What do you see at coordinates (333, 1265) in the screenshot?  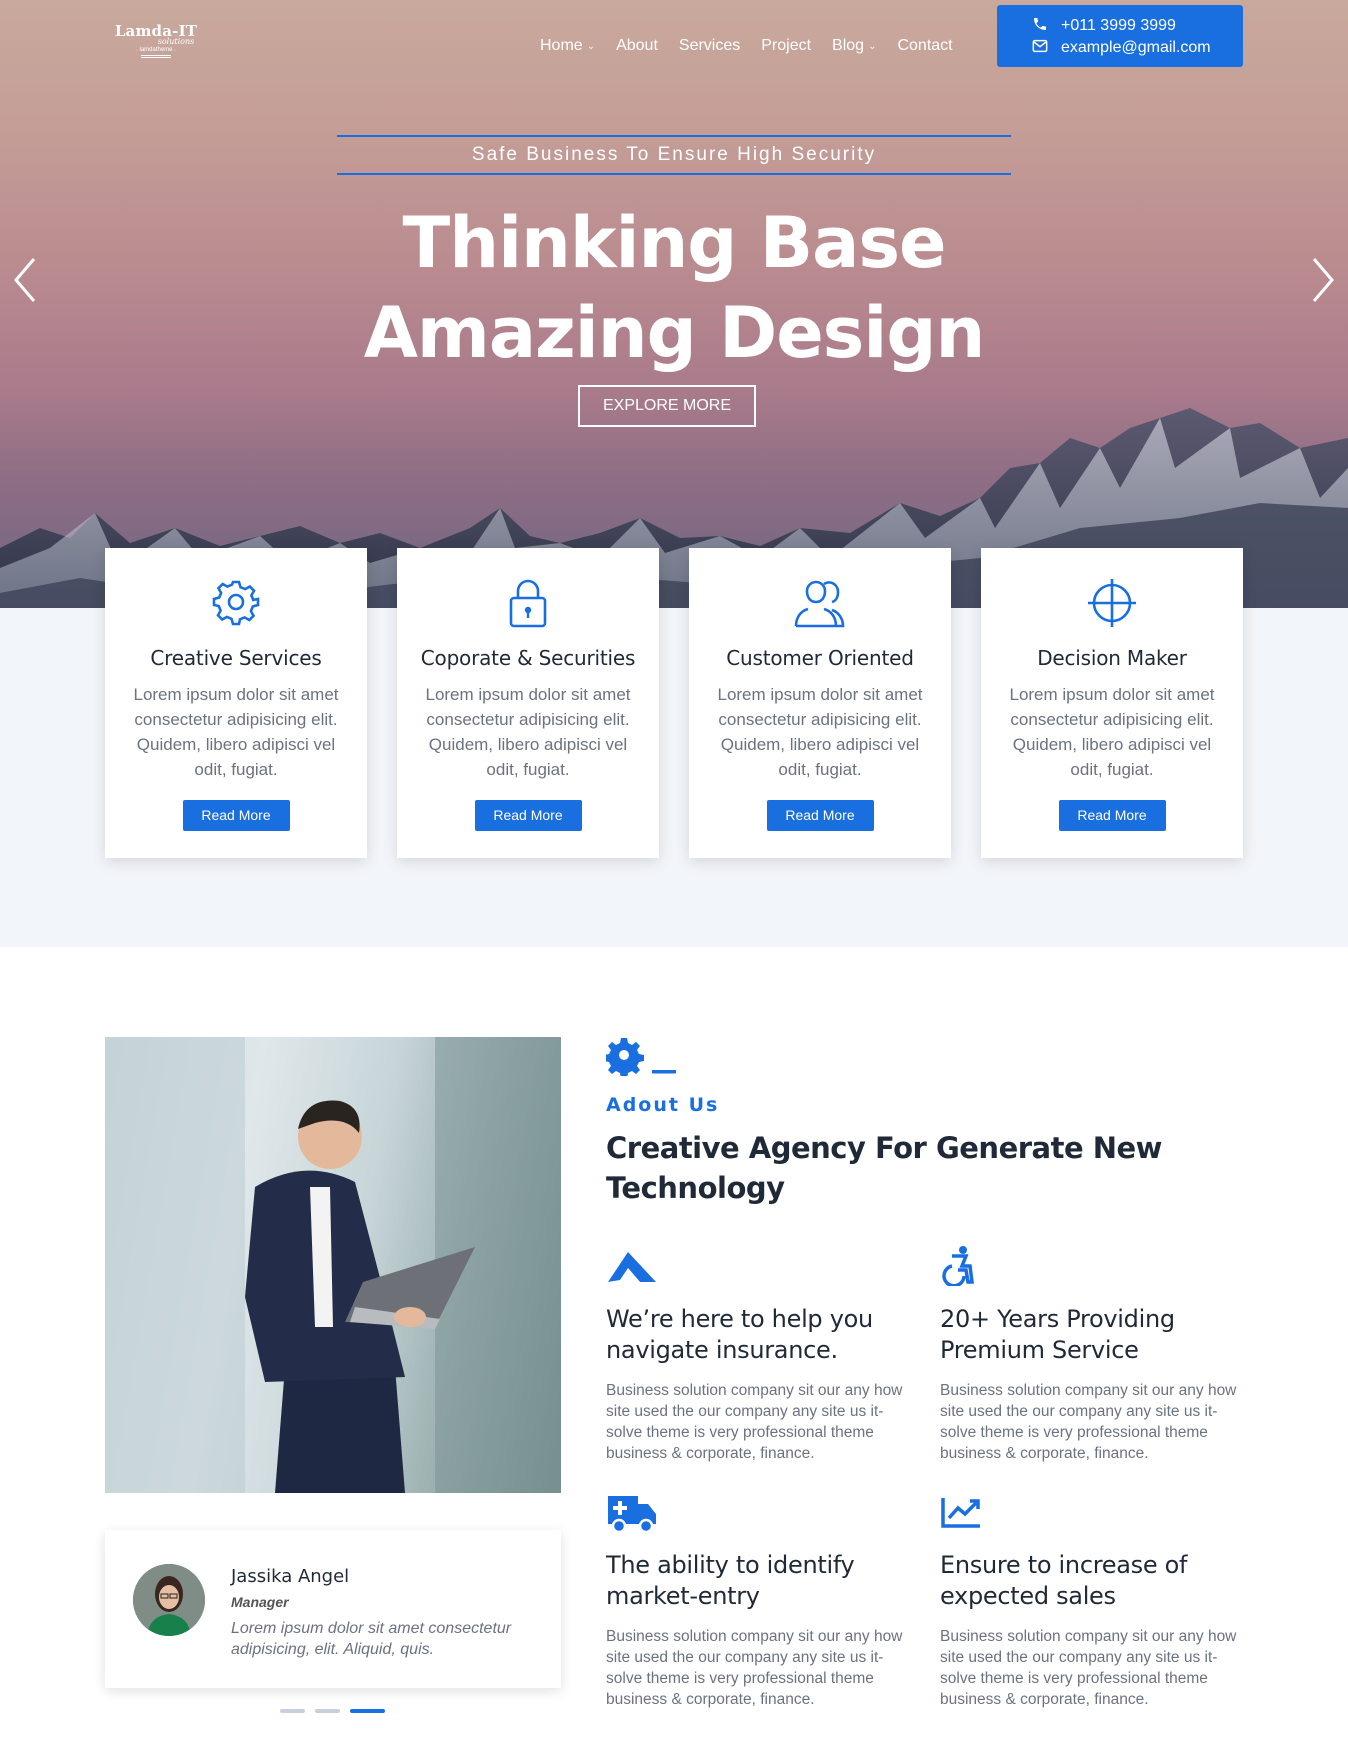 I see `businessman-photo` at bounding box center [333, 1265].